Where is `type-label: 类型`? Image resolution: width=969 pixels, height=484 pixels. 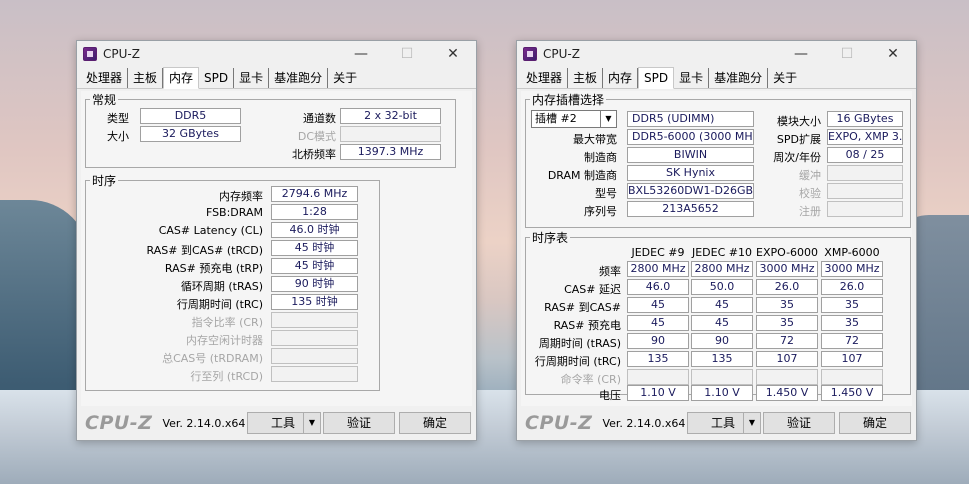 type-label: 类型 is located at coordinates (118, 118).